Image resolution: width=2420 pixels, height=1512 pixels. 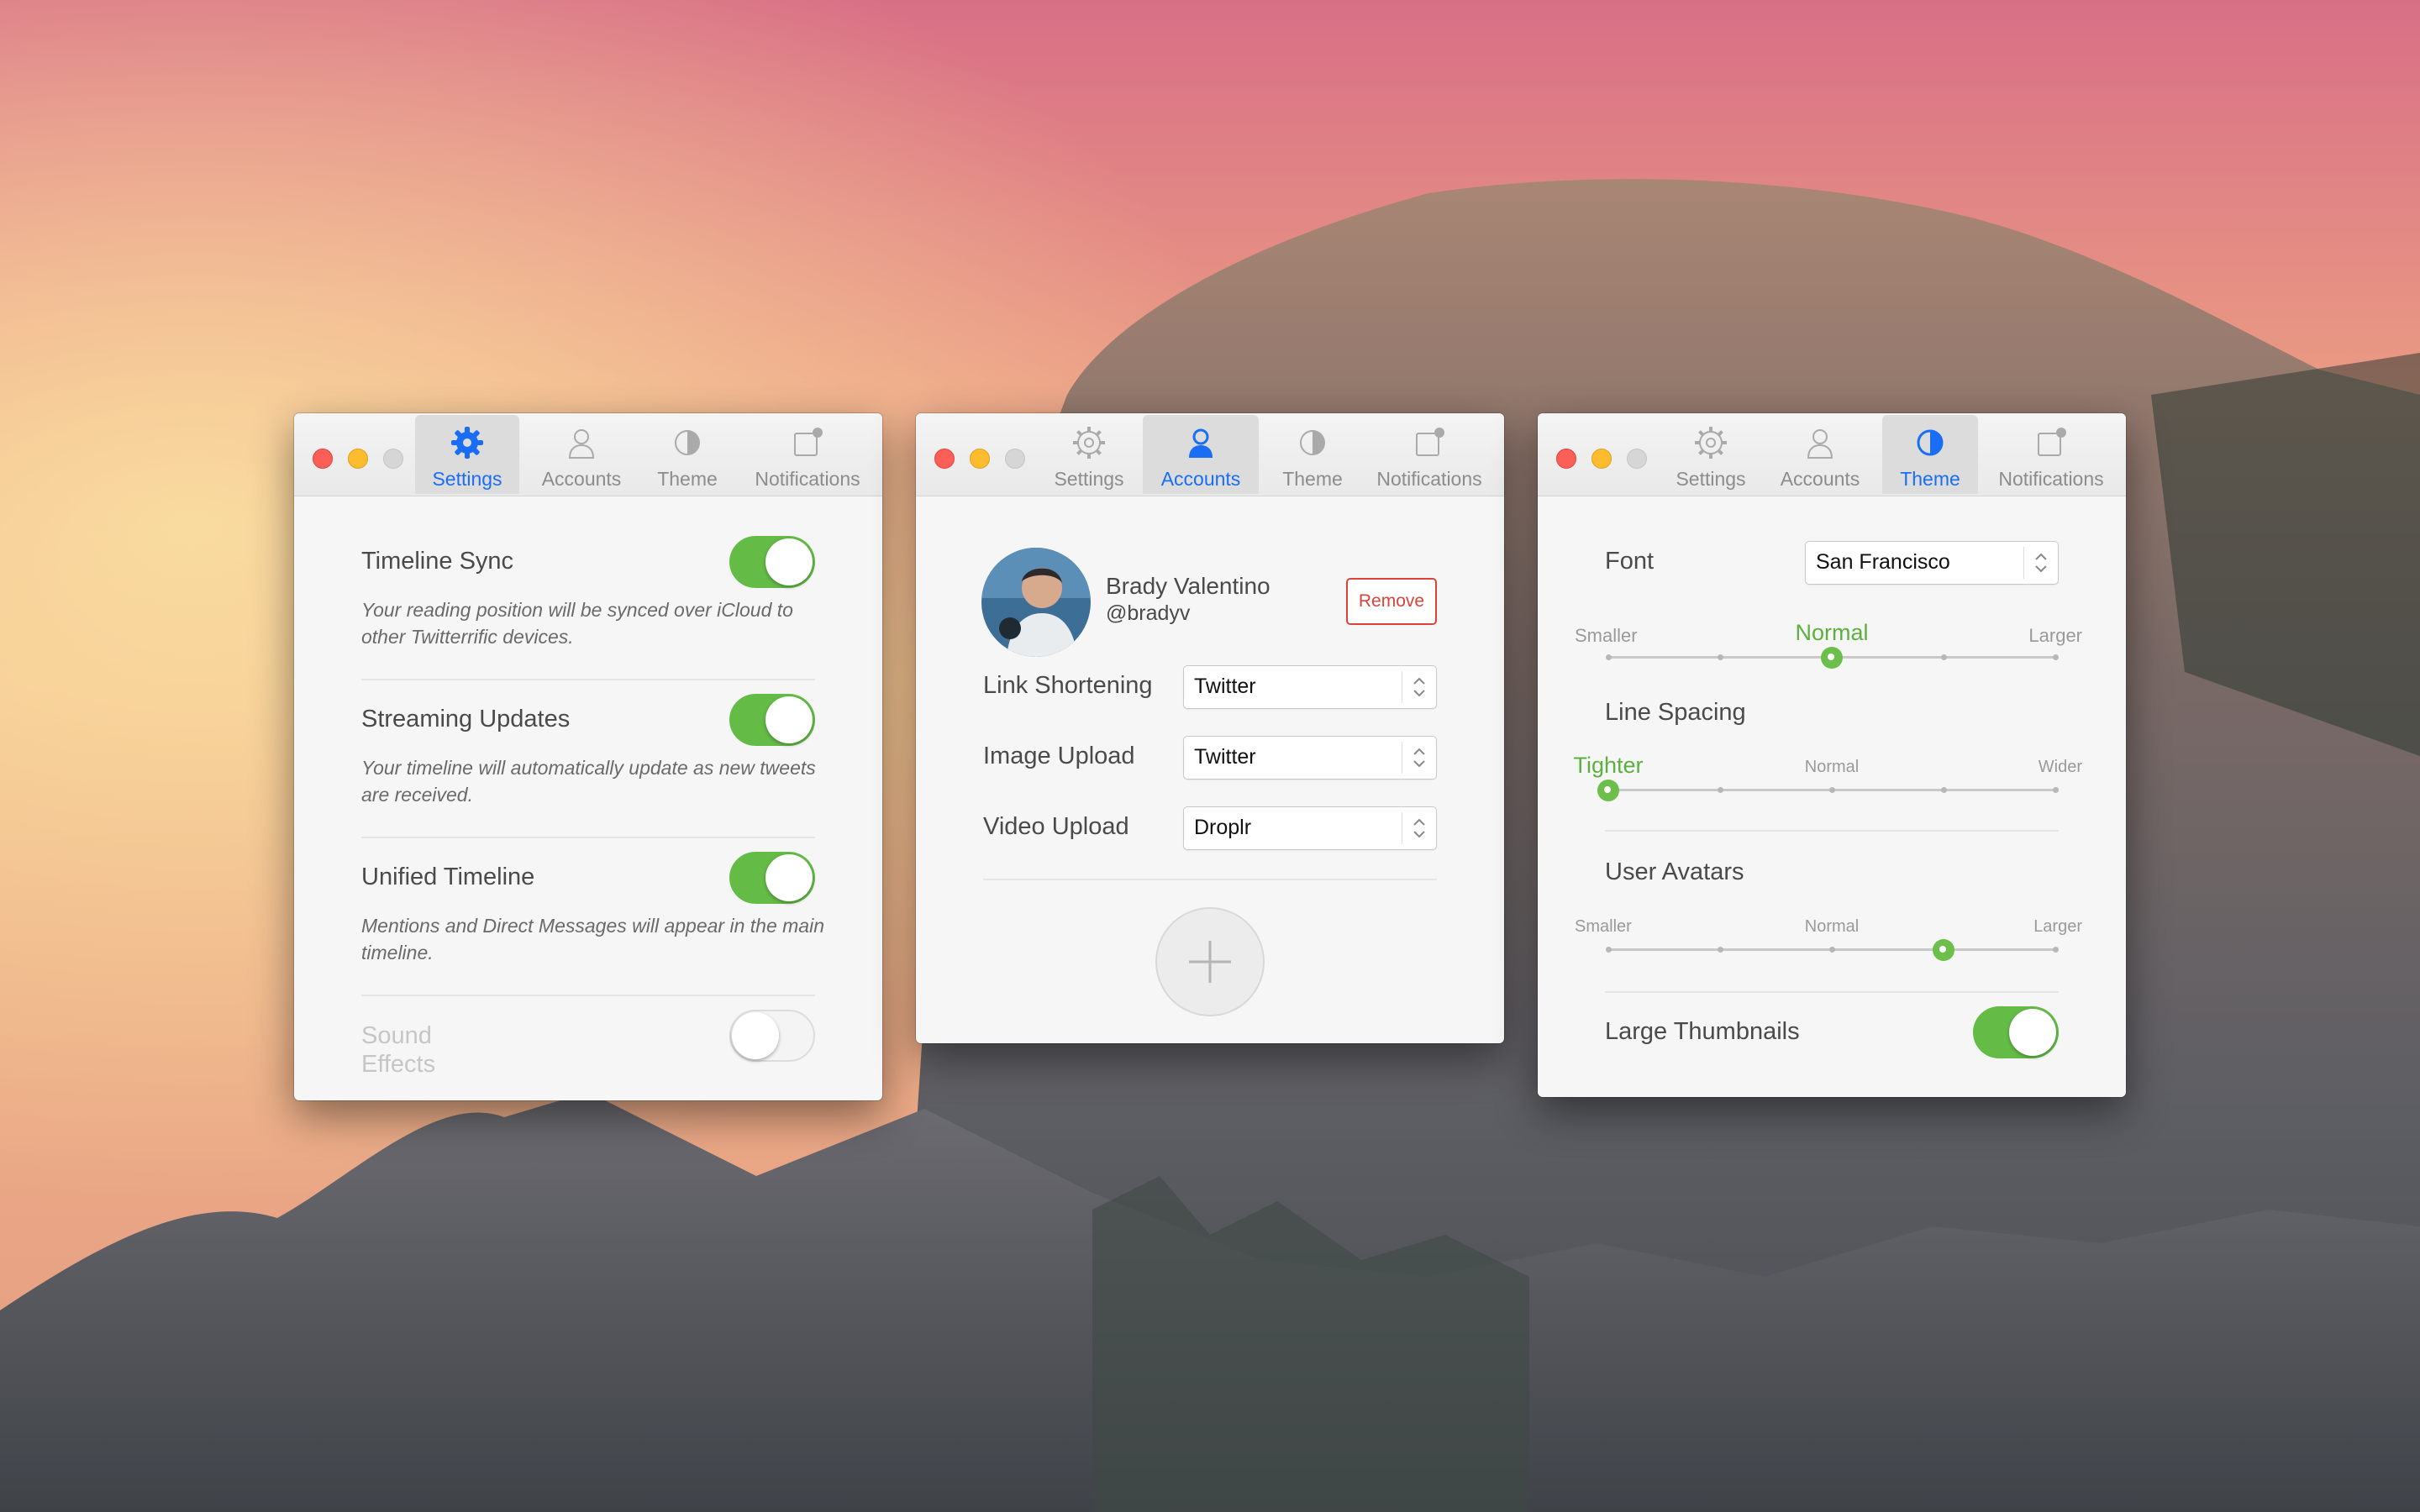 I want to click on image-upload-label: Image Upload, so click(x=1059, y=756).